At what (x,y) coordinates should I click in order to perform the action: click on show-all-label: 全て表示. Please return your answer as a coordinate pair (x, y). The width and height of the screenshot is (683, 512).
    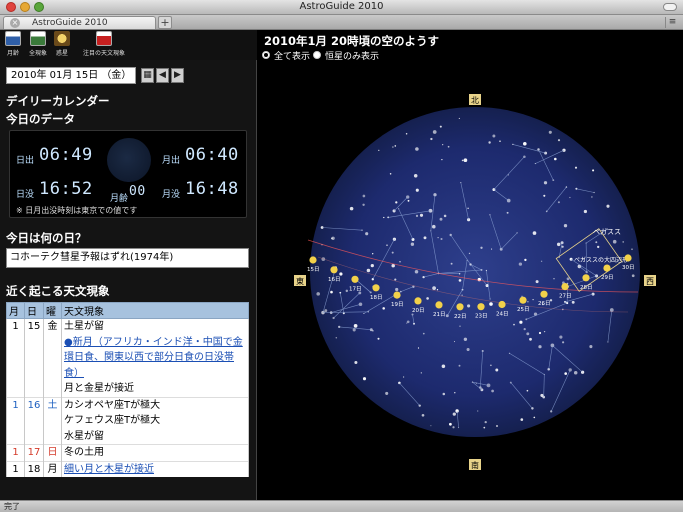
    Looking at the image, I should click on (292, 57).